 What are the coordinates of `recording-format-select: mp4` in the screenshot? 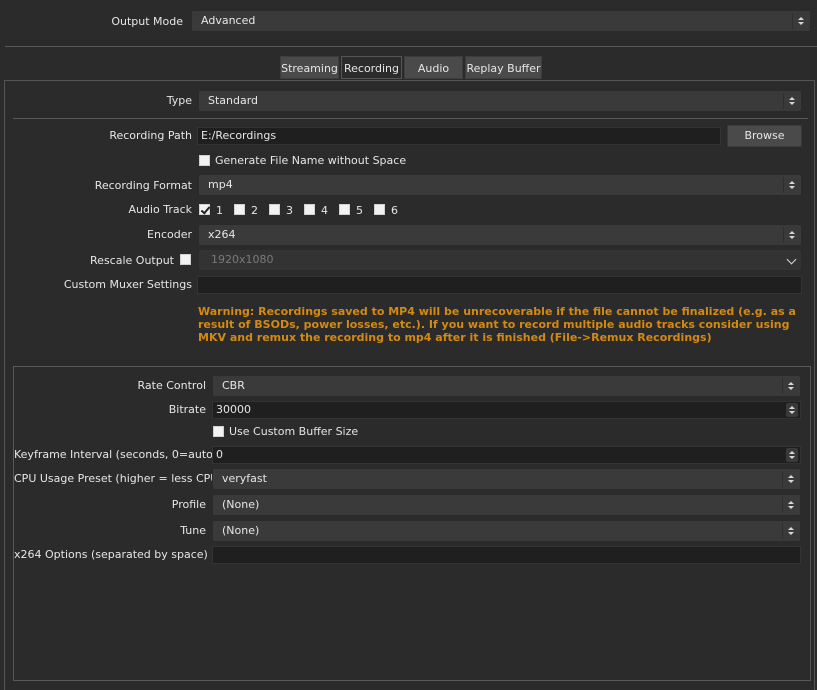 It's located at (500, 185).